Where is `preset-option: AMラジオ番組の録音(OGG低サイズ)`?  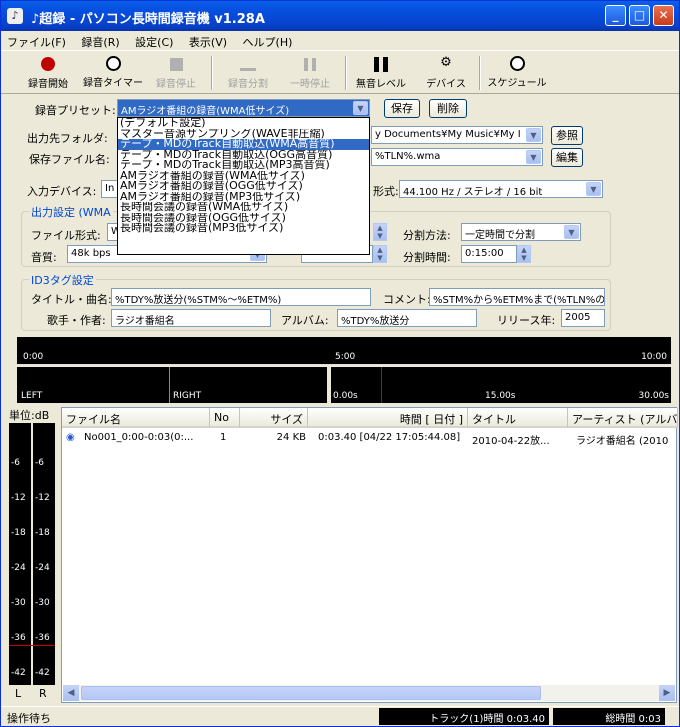
preset-option: AMラジオ番組の録音(OGG低サイズ) is located at coordinates (243, 186).